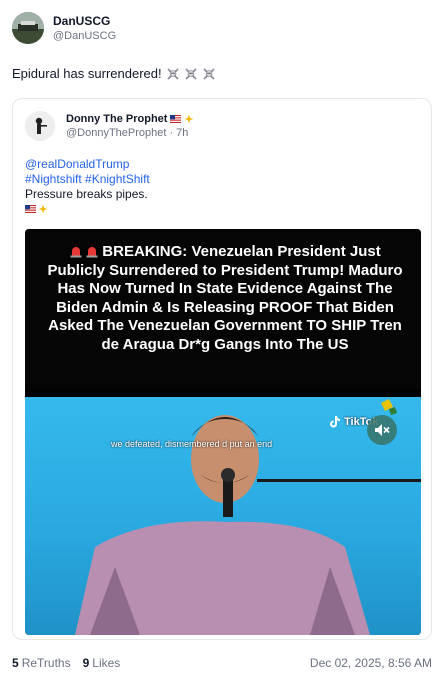 The height and width of the screenshot is (680, 439). What do you see at coordinates (192, 444) in the screenshot?
I see `video-subtitle: we defeated, dismembered d put an end` at bounding box center [192, 444].